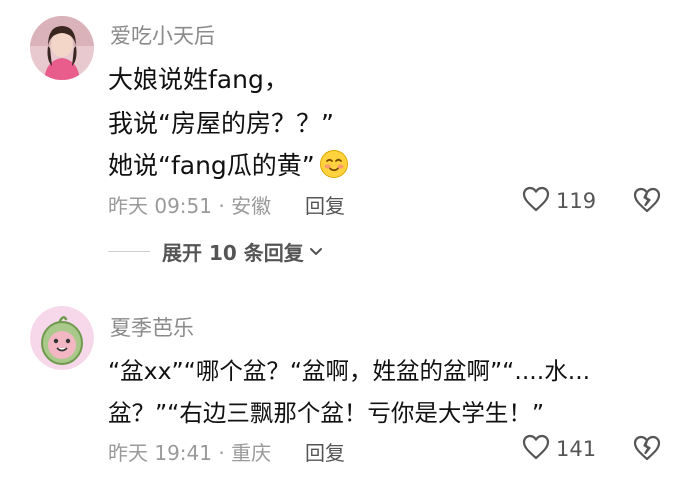 This screenshot has height=478, width=690. Describe the element at coordinates (326, 413) in the screenshot. I see `comment-text-line: 盆？”“右边三飘那个盆！亏你是大学生！”` at that location.